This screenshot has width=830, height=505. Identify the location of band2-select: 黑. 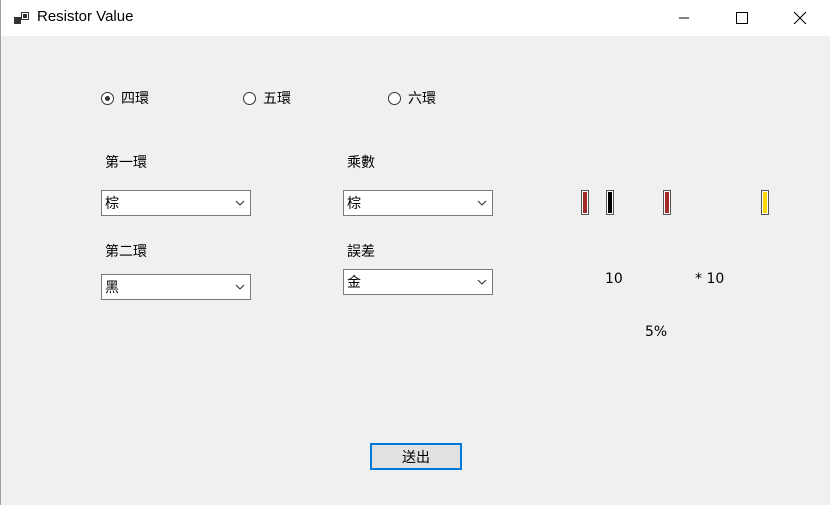
(176, 287).